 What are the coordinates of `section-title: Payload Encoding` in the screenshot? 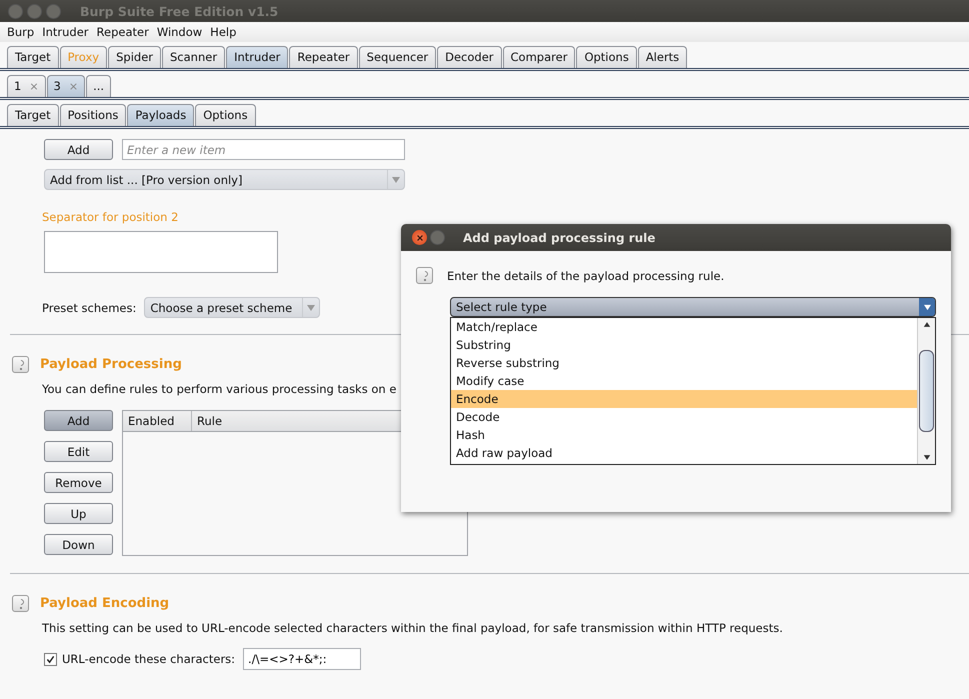 It's located at (105, 603).